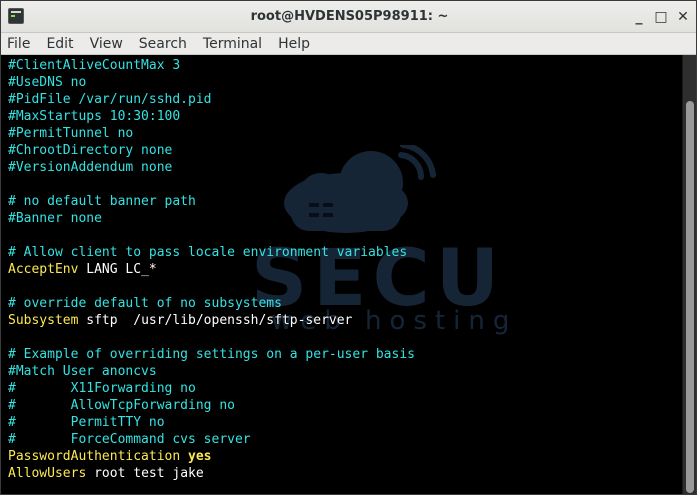 This screenshot has width=697, height=495. Describe the element at coordinates (55, 218) in the screenshot. I see `terminal-text-segment: #Banner none` at that location.